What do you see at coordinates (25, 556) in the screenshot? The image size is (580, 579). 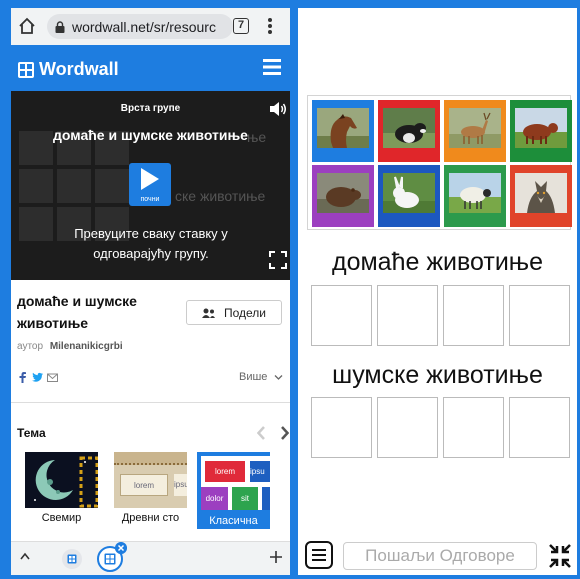 I see `caret-up-icon` at bounding box center [25, 556].